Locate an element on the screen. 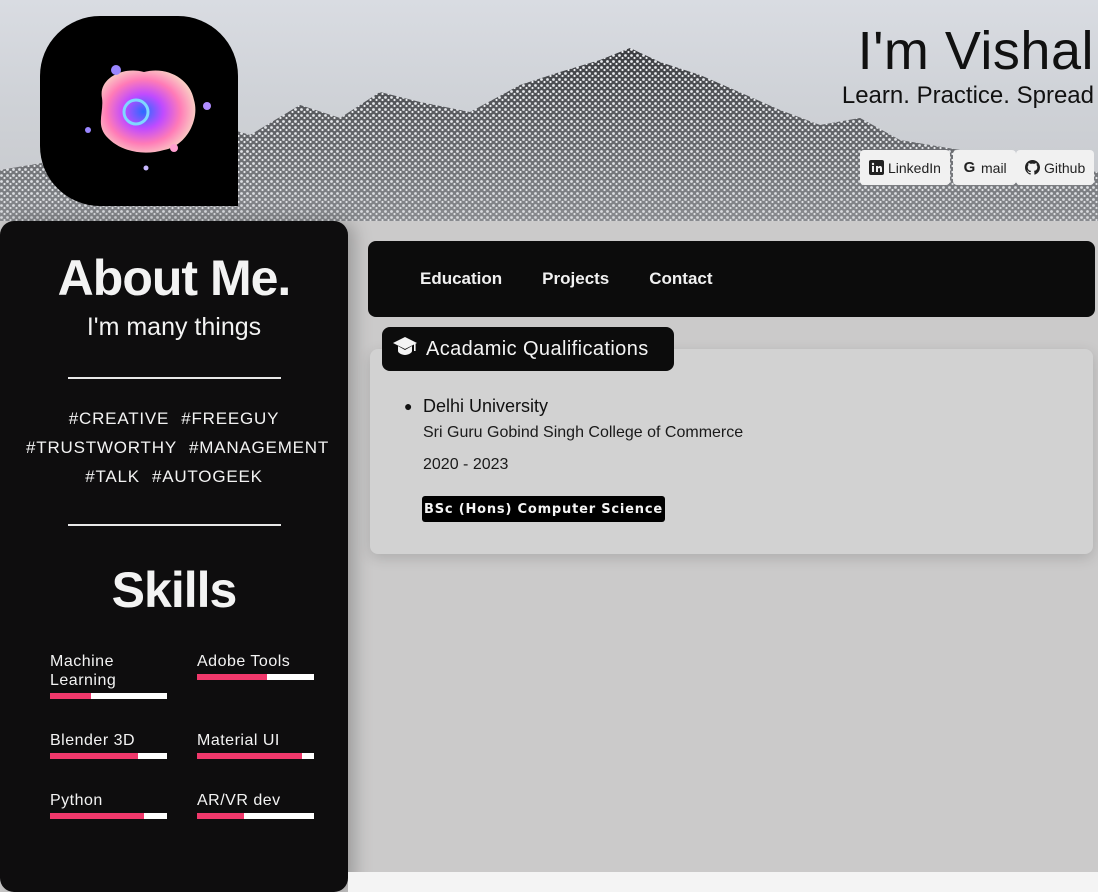 This screenshot has height=892, width=1098. skill-label: Material UI is located at coordinates (238, 740).